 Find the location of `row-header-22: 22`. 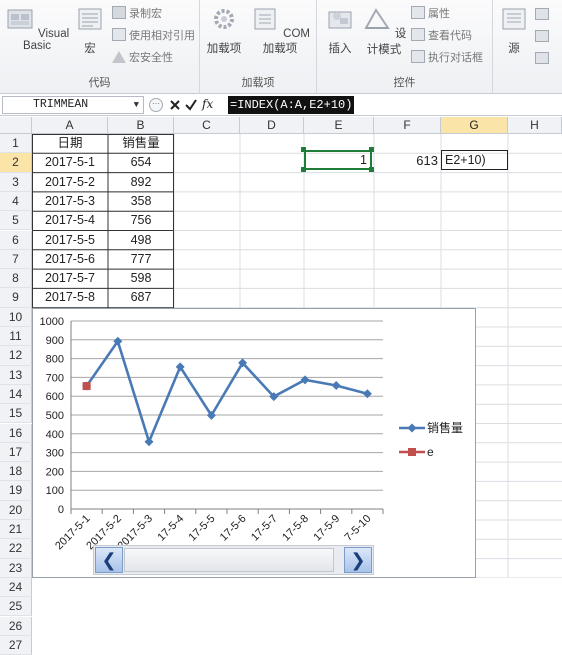

row-header-22: 22 is located at coordinates (16, 549).